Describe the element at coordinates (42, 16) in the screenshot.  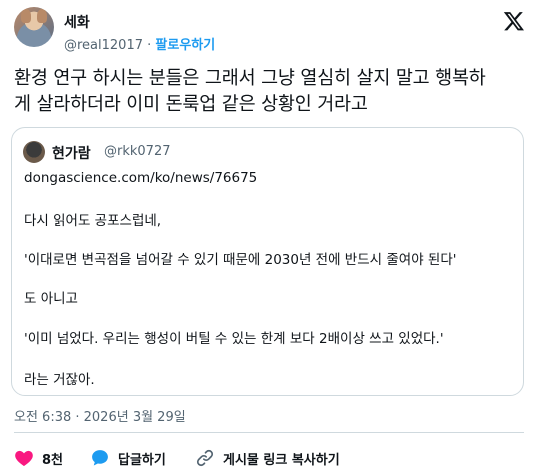
I see `avatar-ear-right` at that location.